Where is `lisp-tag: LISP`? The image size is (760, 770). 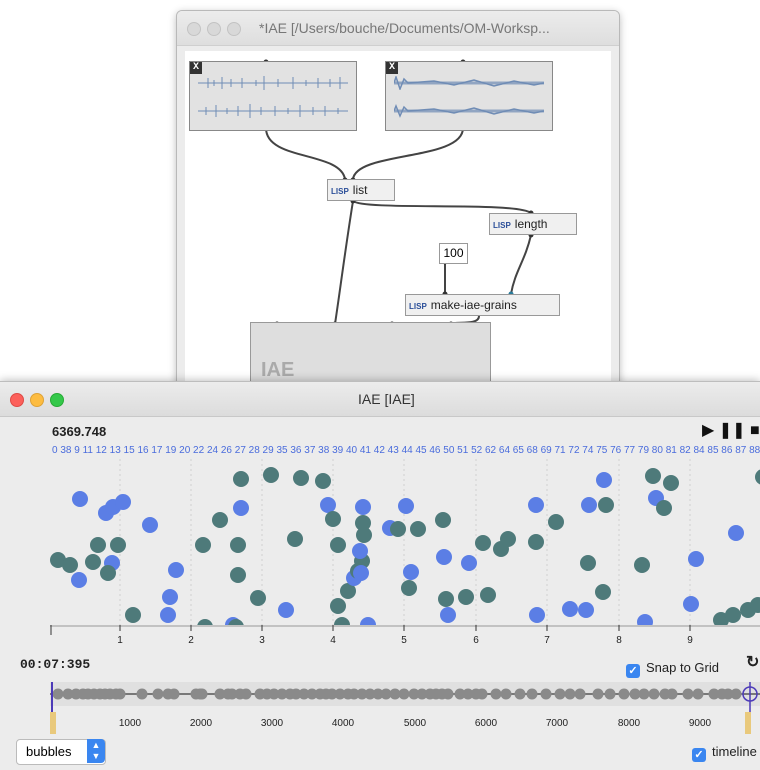
lisp-tag: LISP is located at coordinates (340, 191).